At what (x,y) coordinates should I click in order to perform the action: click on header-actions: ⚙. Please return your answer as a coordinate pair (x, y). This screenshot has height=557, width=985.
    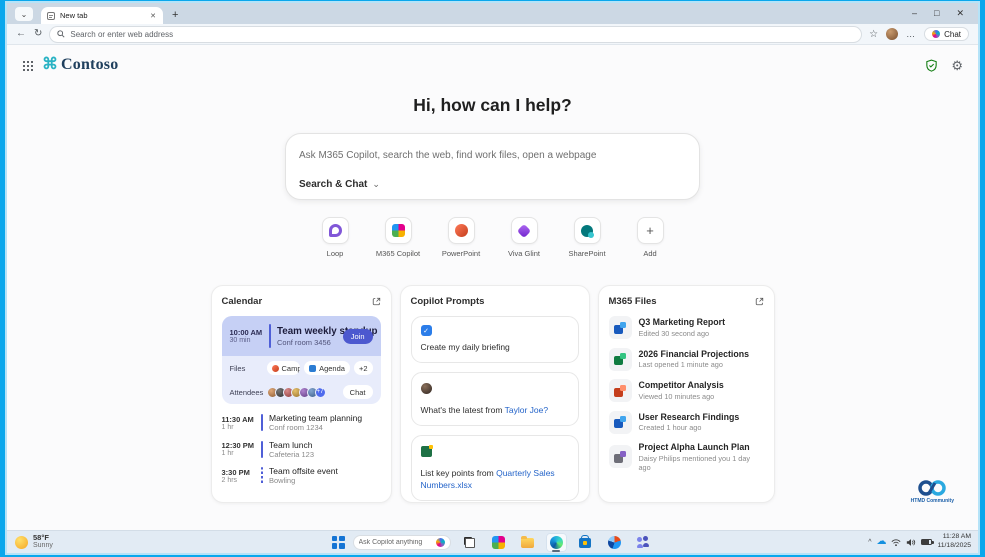
    Looking at the image, I should click on (944, 65).